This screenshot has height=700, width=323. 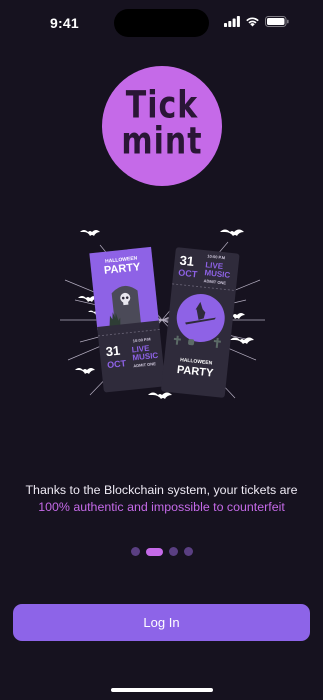 I want to click on page-indicator, so click(x=161, y=551).